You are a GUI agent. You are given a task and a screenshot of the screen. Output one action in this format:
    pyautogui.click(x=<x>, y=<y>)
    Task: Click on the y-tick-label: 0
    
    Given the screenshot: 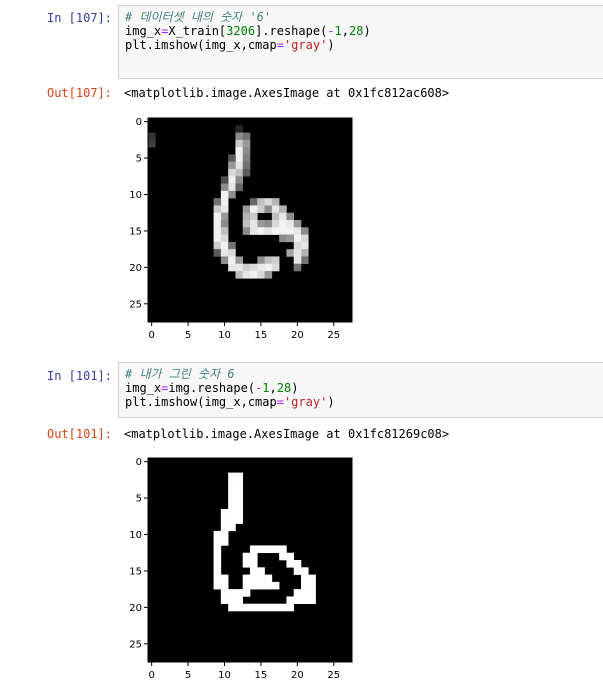 What is the action you would take?
    pyautogui.click(x=139, y=122)
    